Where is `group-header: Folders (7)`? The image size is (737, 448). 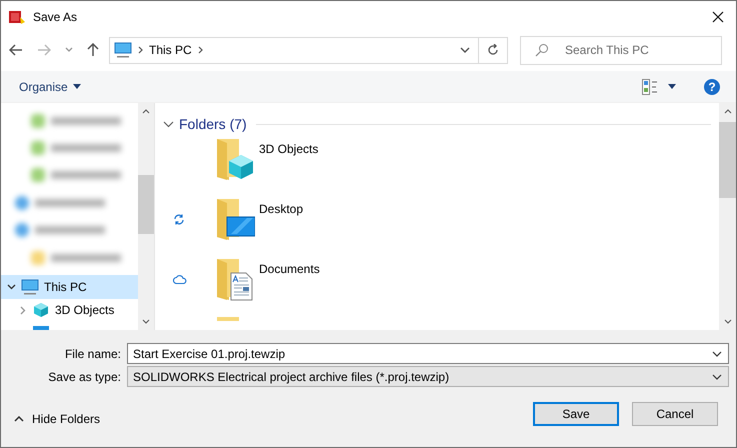
group-header: Folders (7) is located at coordinates (437, 124).